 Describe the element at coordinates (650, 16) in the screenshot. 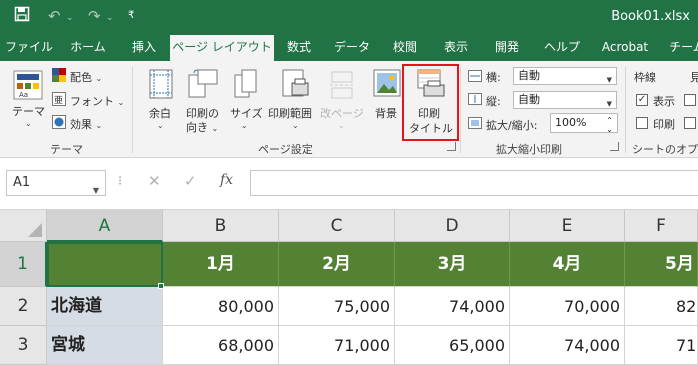

I see `document-title: Book01.xlsx` at that location.